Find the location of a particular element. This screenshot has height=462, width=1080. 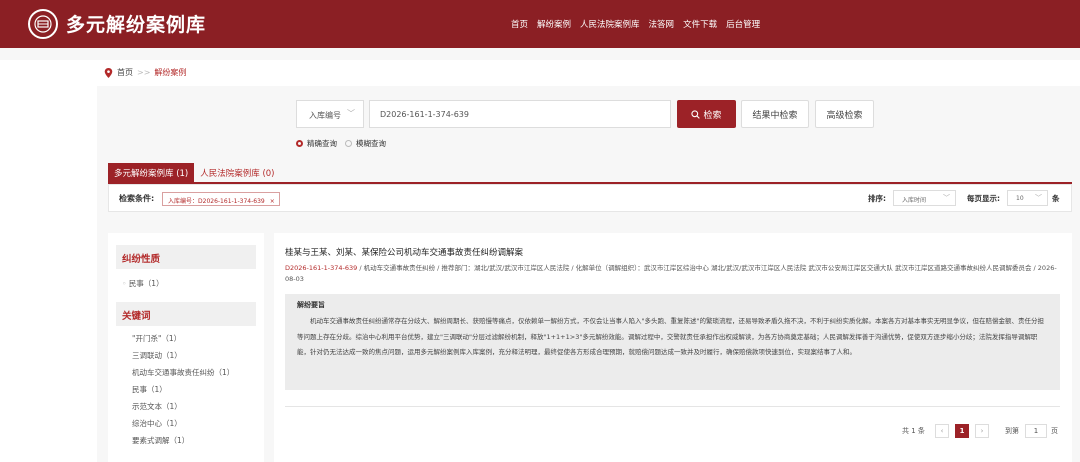

library-tabs: 多元解纷案例库 (1) 人民法院案例库 (0) is located at coordinates (194, 172).